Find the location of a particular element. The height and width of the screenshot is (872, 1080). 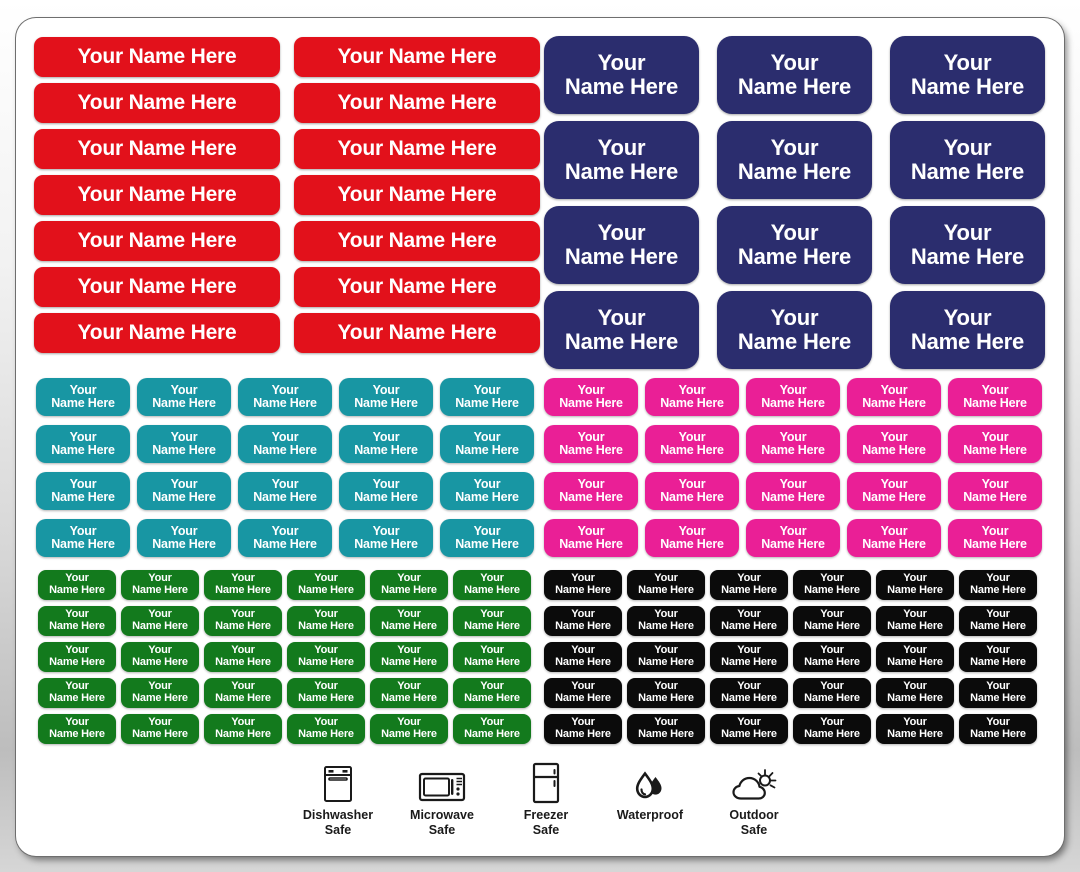

feature-dishwasher-safe: Dishwasher Safe is located at coordinates (338, 801).